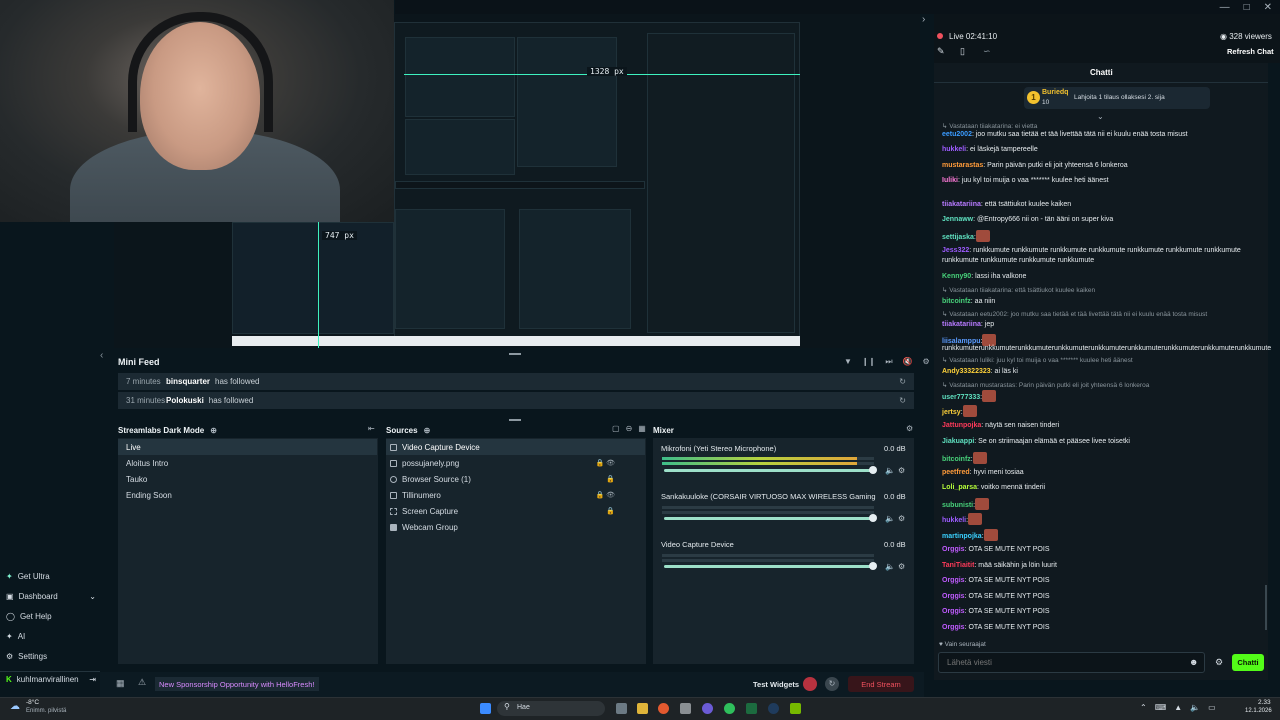 This screenshot has height=720, width=1280. Describe the element at coordinates (213, 430) in the screenshot. I see `add-scene-icon: ⊕` at that location.